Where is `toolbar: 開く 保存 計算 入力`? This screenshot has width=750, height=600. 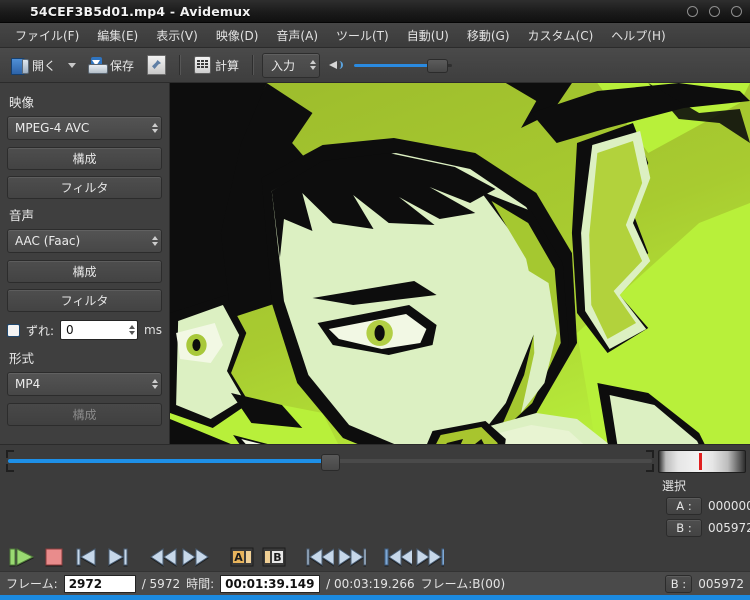
toolbar: 開く 保存 計算 入力 is located at coordinates (375, 65).